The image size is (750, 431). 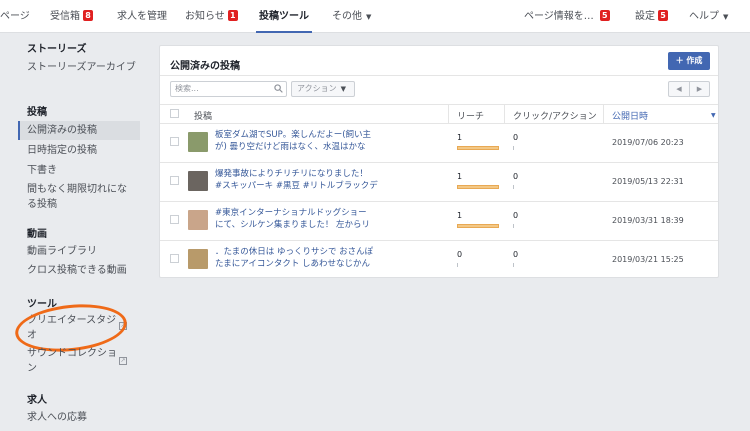 I want to click on tab-page: ページ, so click(x=15, y=16).